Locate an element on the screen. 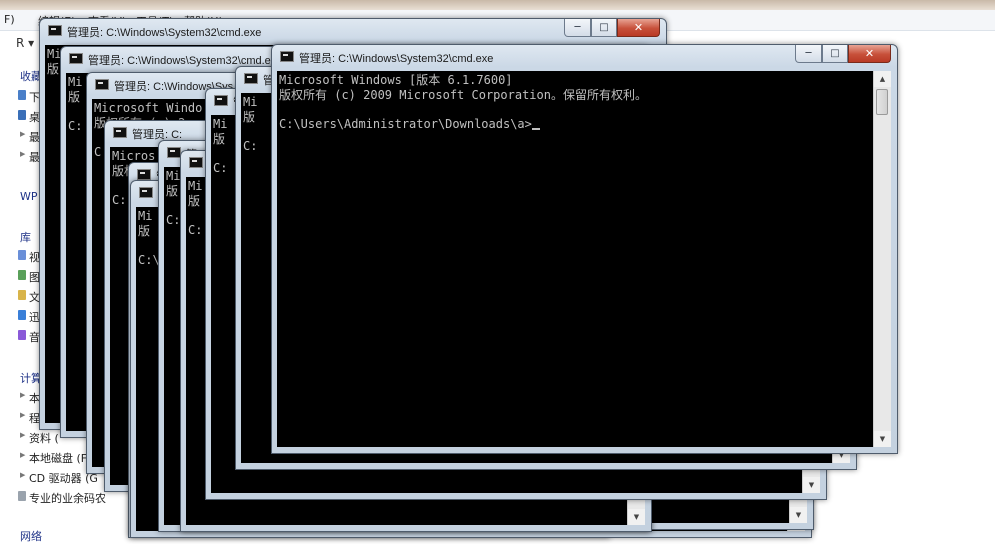  text-cursor is located at coordinates (535, 128).